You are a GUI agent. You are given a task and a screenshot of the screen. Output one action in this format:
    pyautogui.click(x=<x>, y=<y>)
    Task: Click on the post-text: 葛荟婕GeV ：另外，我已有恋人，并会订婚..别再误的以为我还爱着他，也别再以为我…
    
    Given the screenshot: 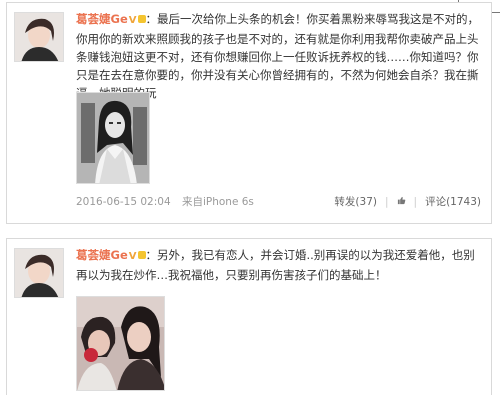 What is the action you would take?
    pyautogui.click(x=280, y=265)
    